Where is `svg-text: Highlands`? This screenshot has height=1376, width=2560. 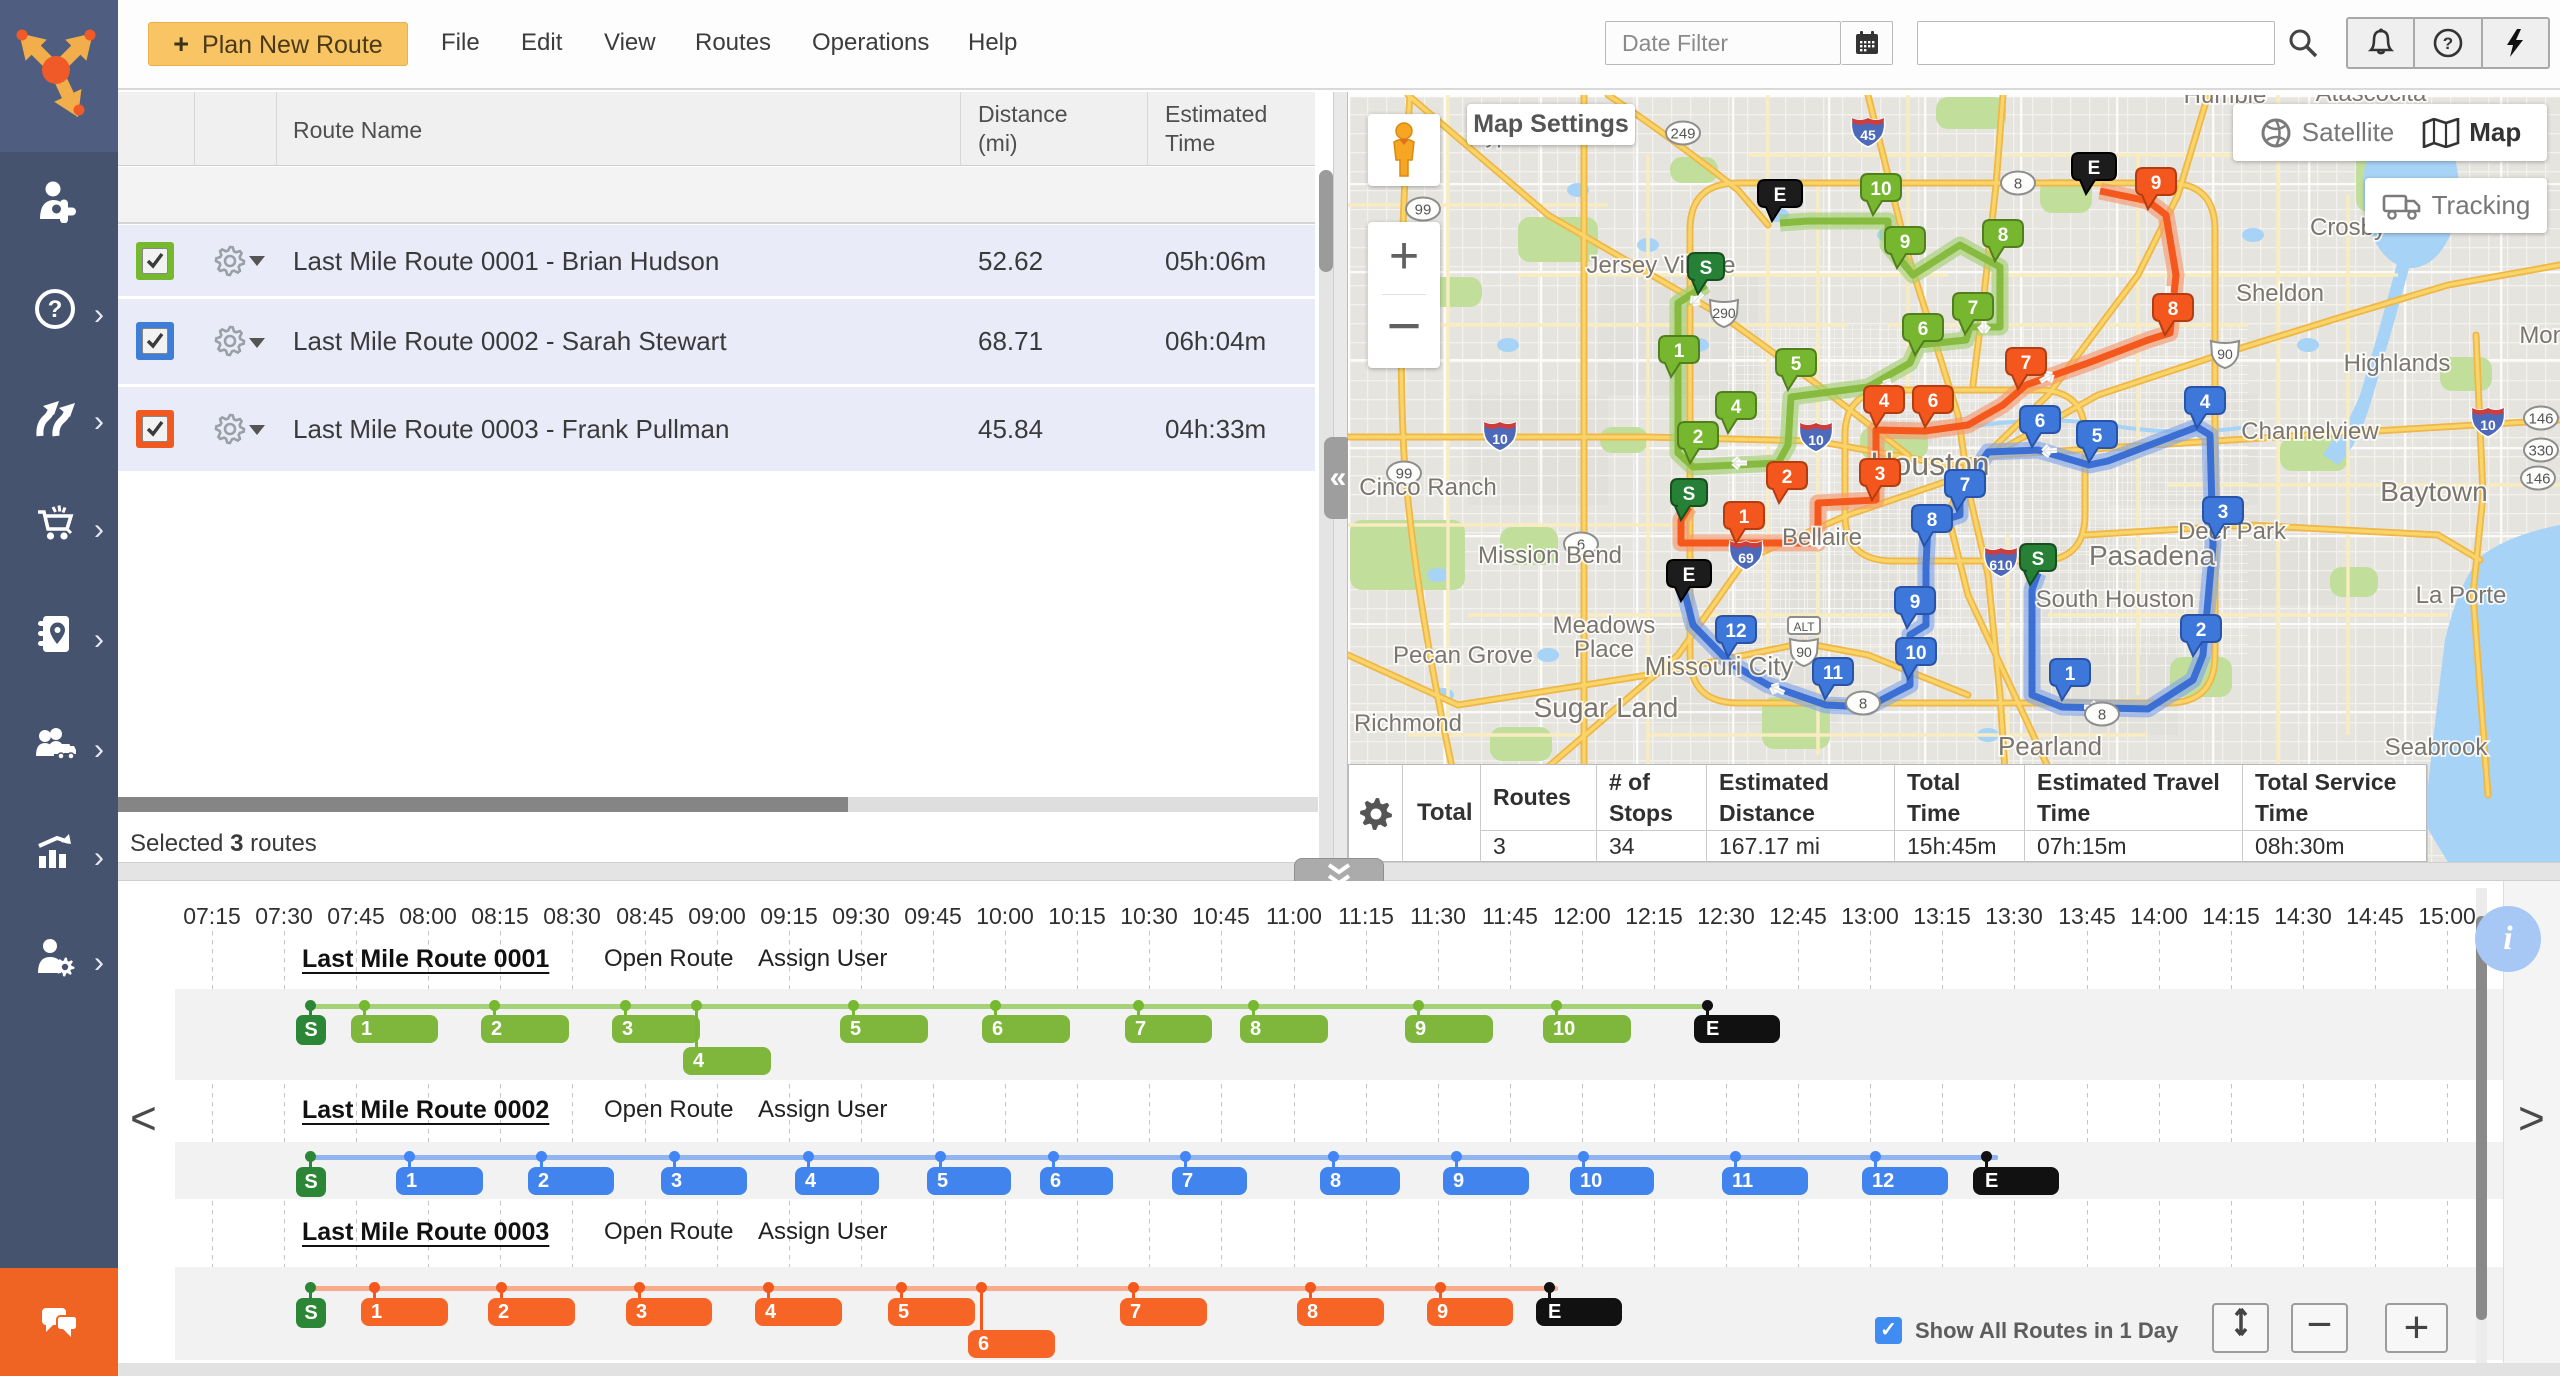 svg-text: Highlands is located at coordinates (2397, 363).